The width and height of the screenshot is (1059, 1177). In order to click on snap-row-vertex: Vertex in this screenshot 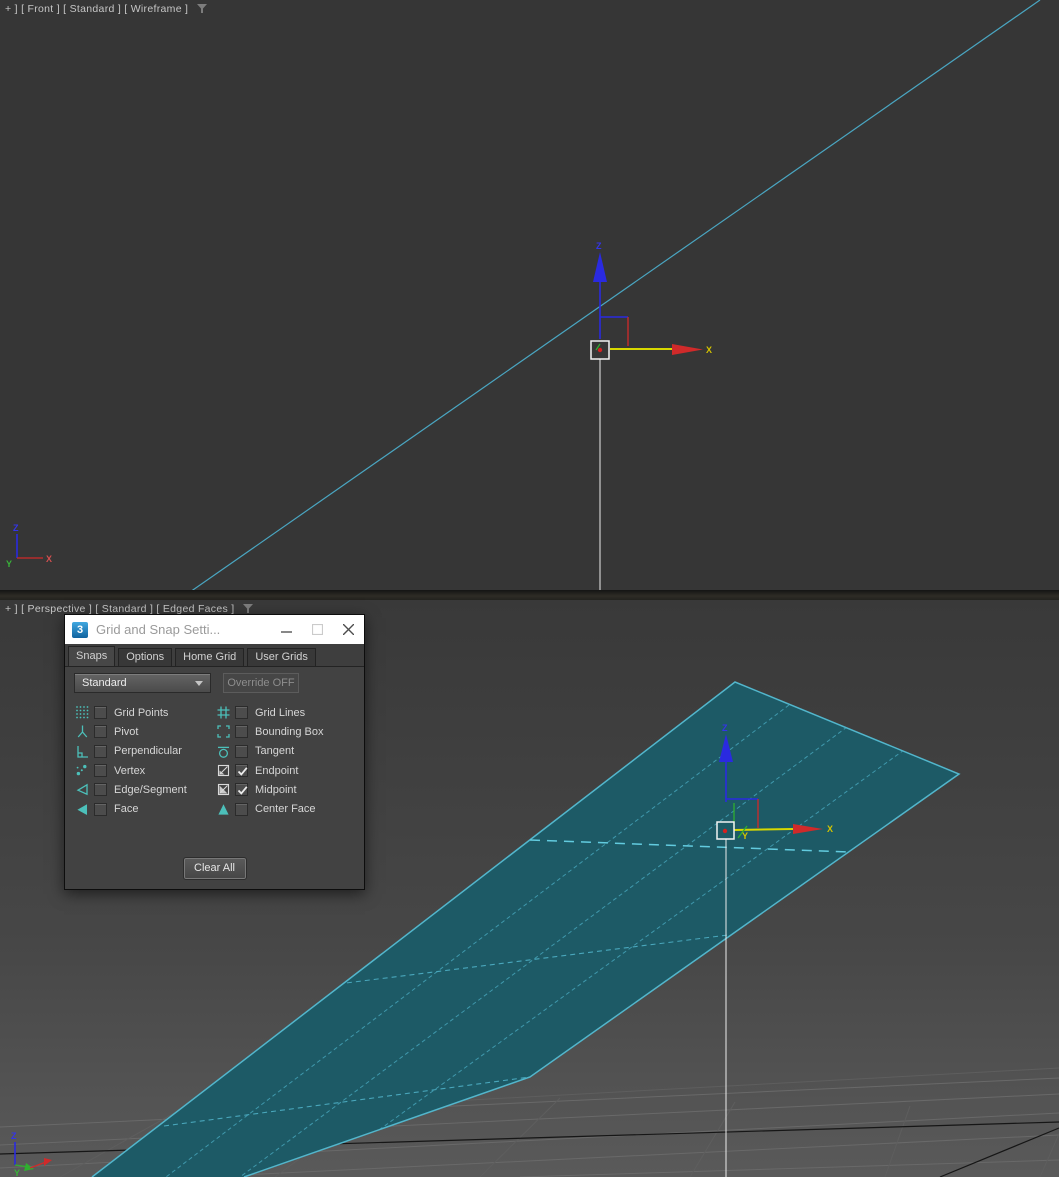, I will do `click(144, 770)`.